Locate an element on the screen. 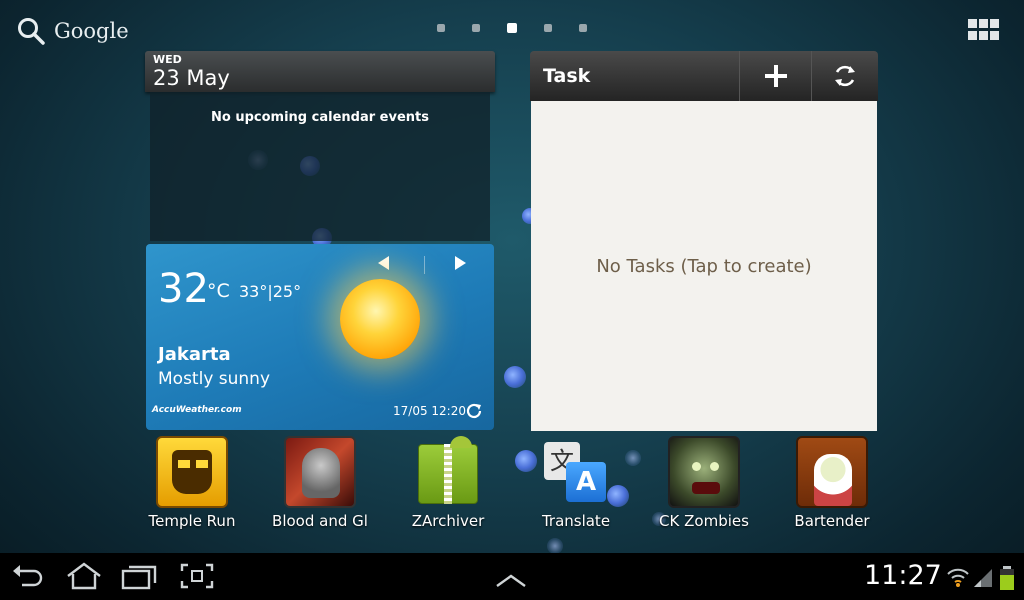 The width and height of the screenshot is (1024, 600). app-shortcut-ck-zombies: CK Zombies is located at coordinates (704, 483).